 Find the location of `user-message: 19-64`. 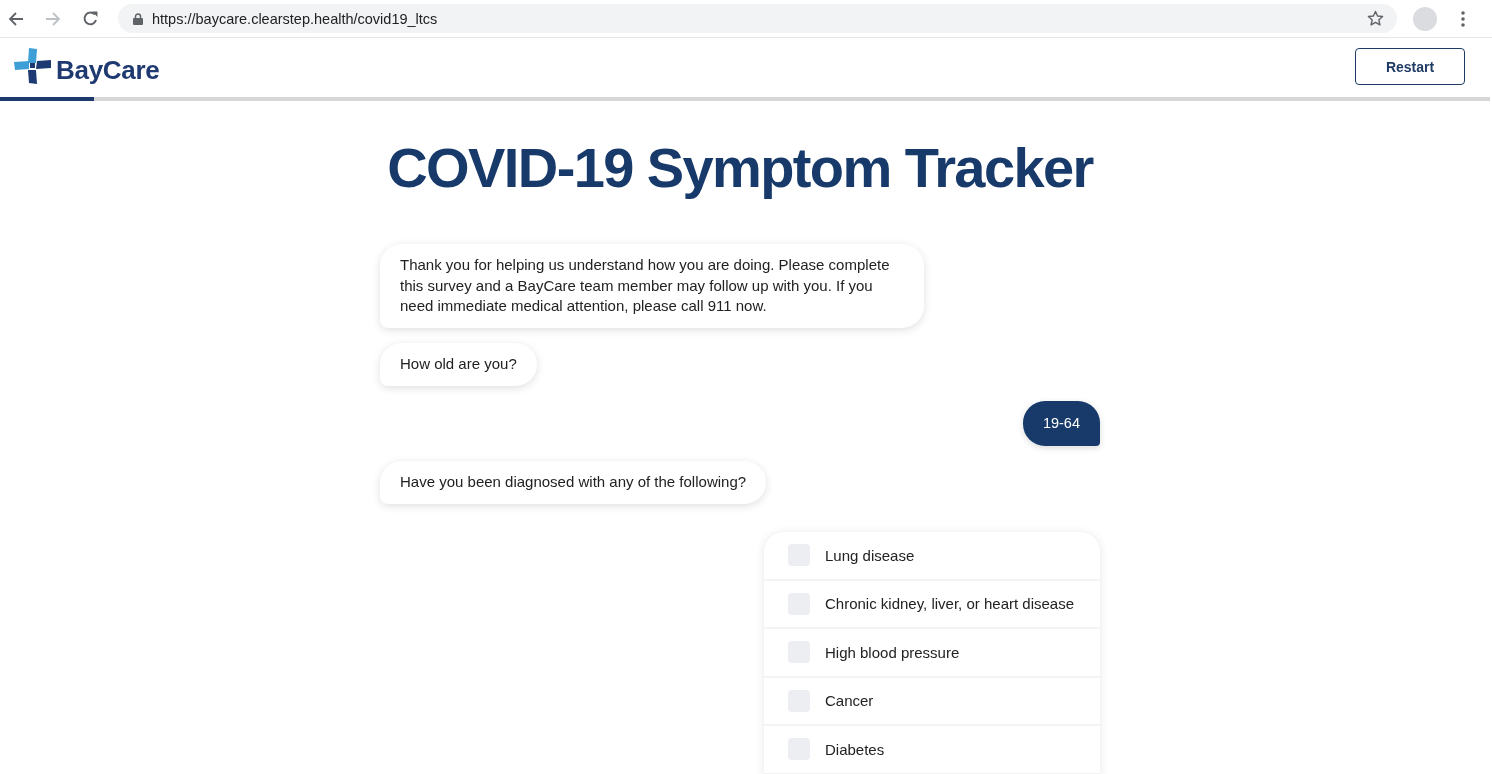

user-message: 19-64 is located at coordinates (1061, 423).